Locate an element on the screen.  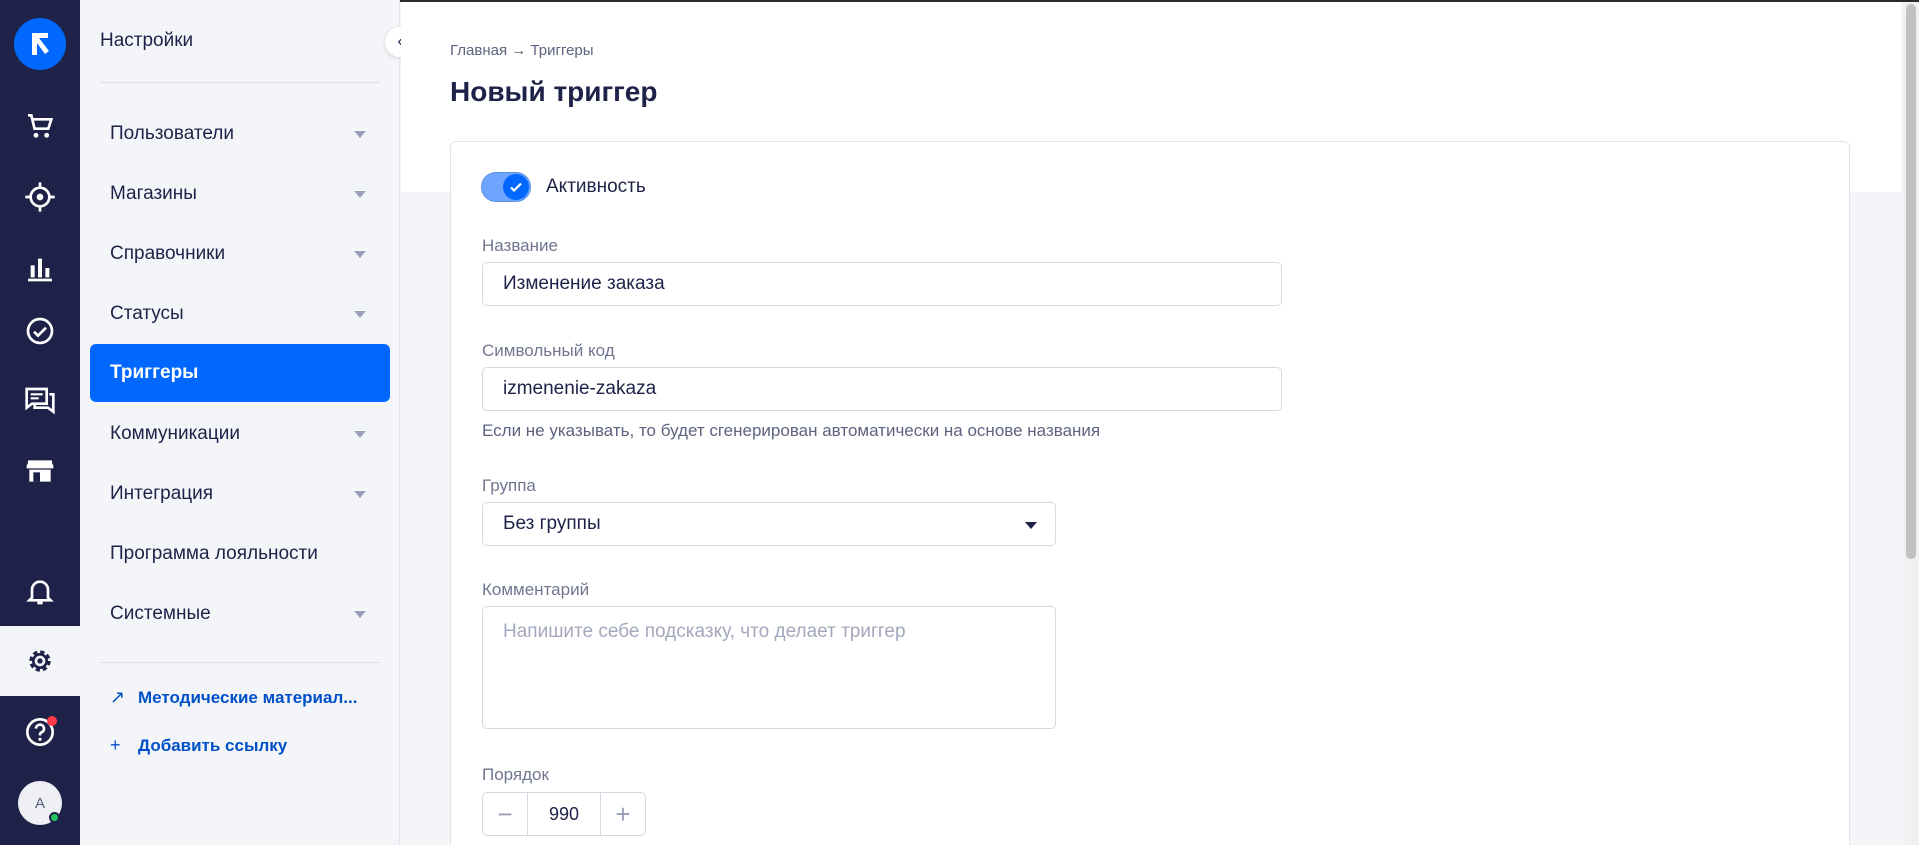
sidebar-title: Настройки is located at coordinates (147, 40).